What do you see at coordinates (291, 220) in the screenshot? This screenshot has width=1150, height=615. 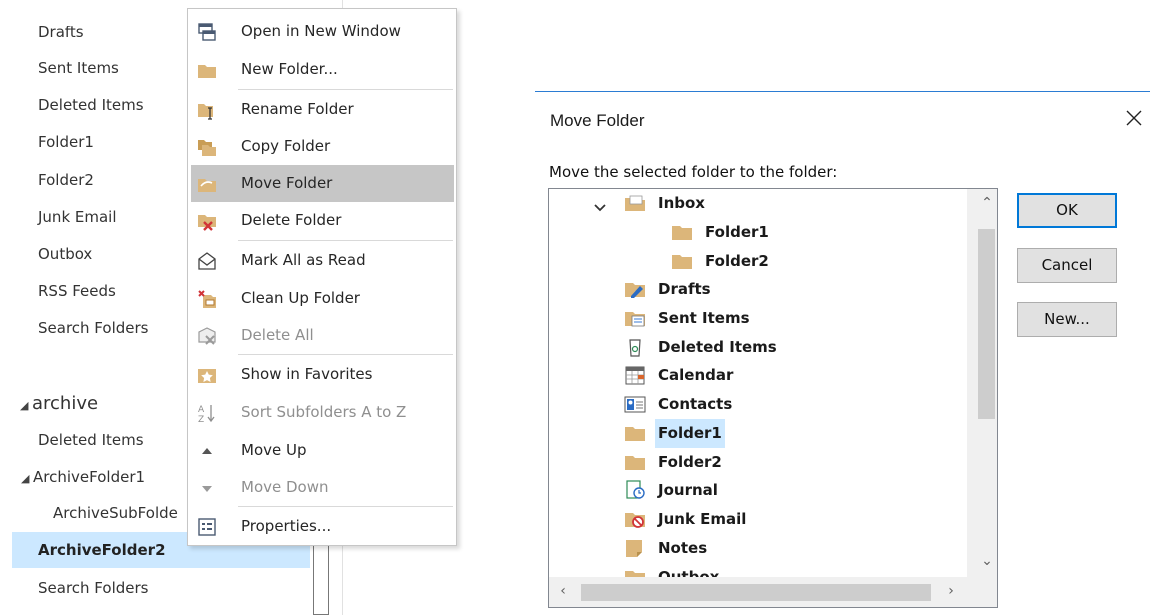 I see `menu-item-label: Delete Folder` at bounding box center [291, 220].